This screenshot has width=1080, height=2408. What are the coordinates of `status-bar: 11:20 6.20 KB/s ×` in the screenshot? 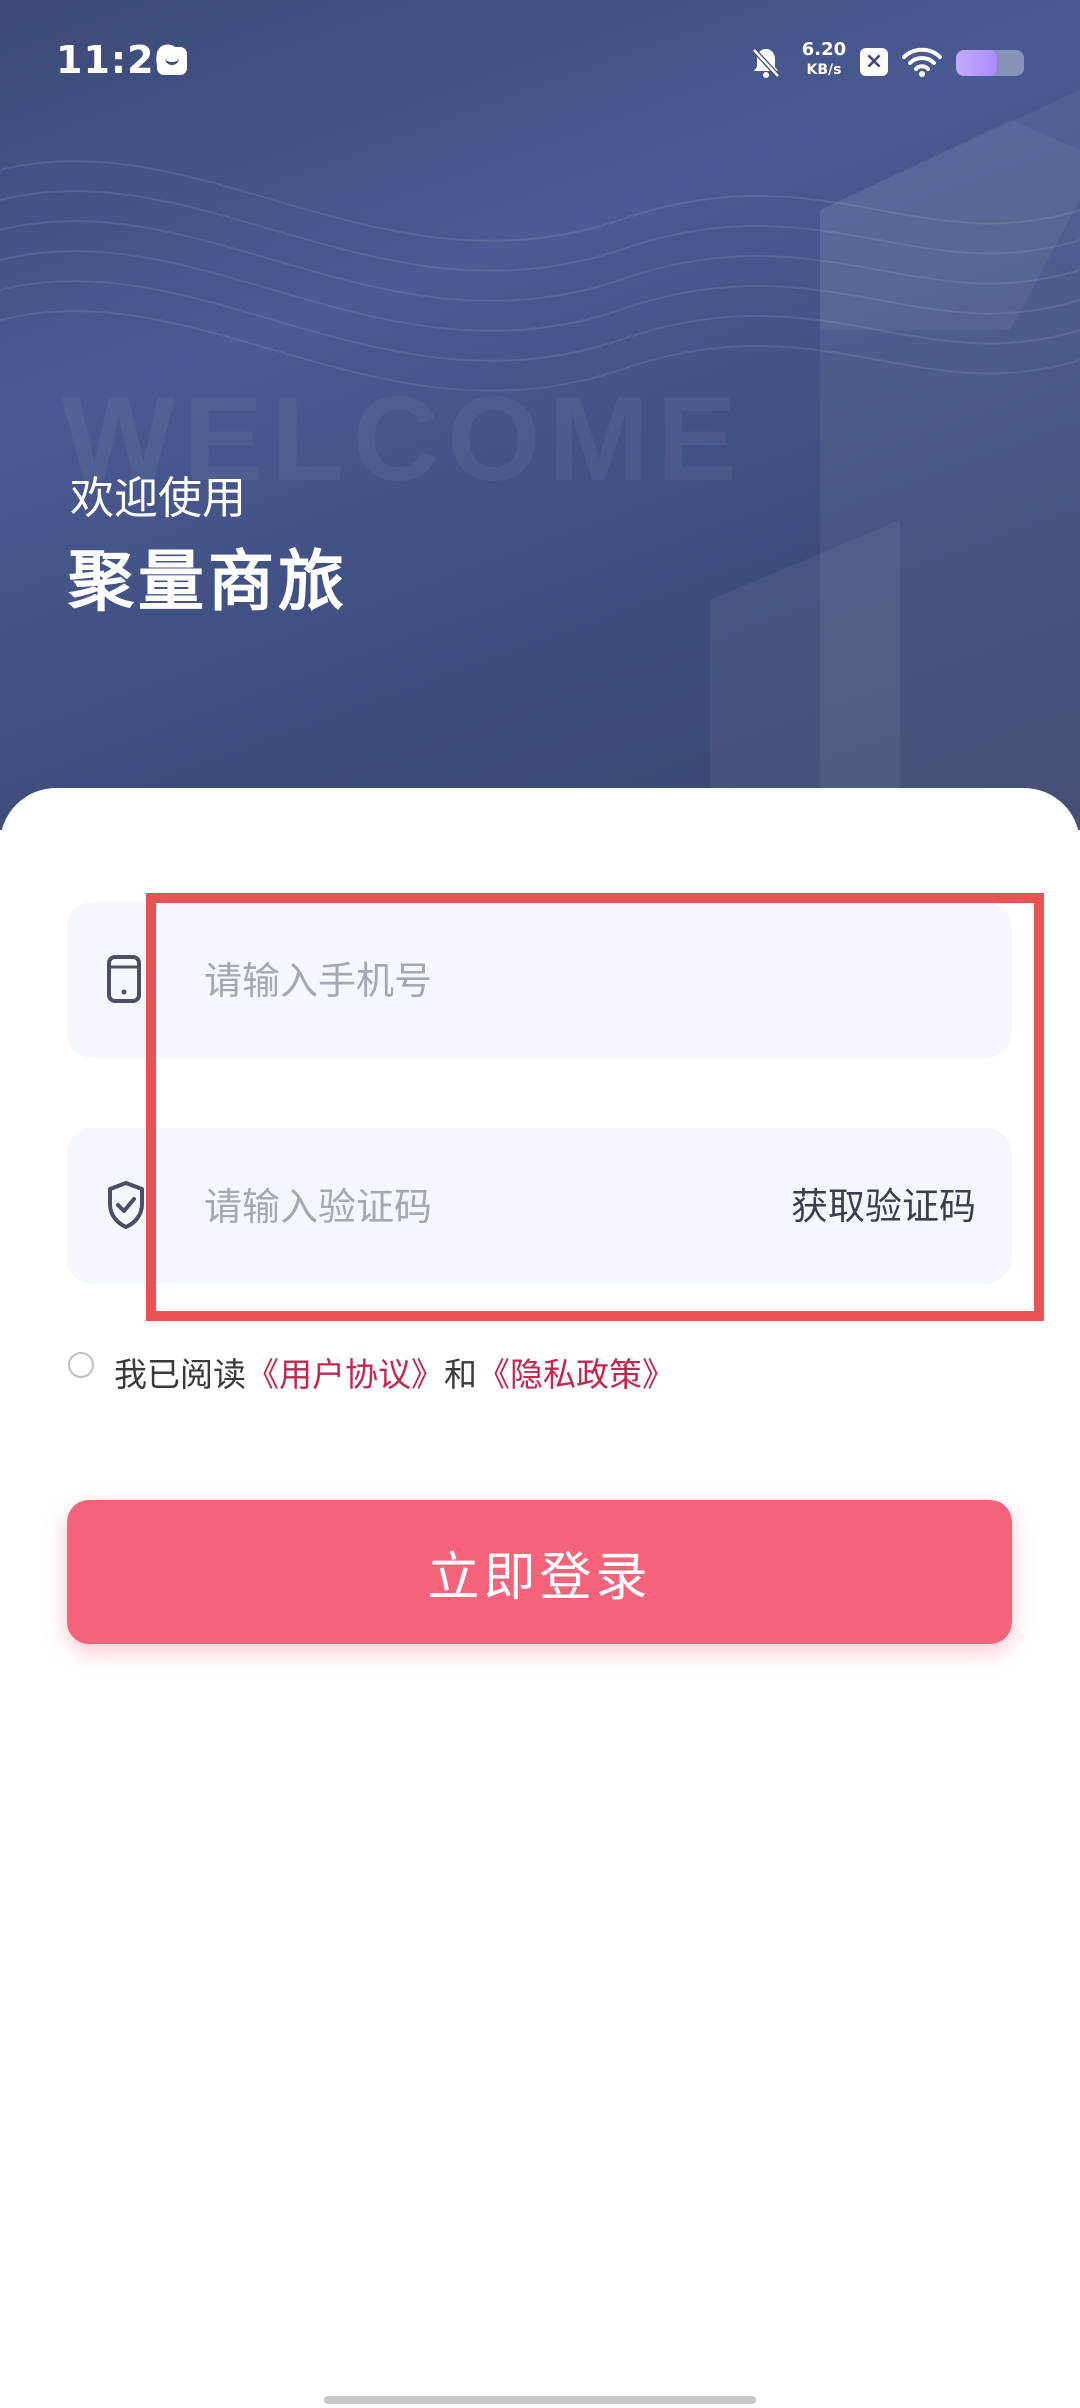 It's located at (540, 63).